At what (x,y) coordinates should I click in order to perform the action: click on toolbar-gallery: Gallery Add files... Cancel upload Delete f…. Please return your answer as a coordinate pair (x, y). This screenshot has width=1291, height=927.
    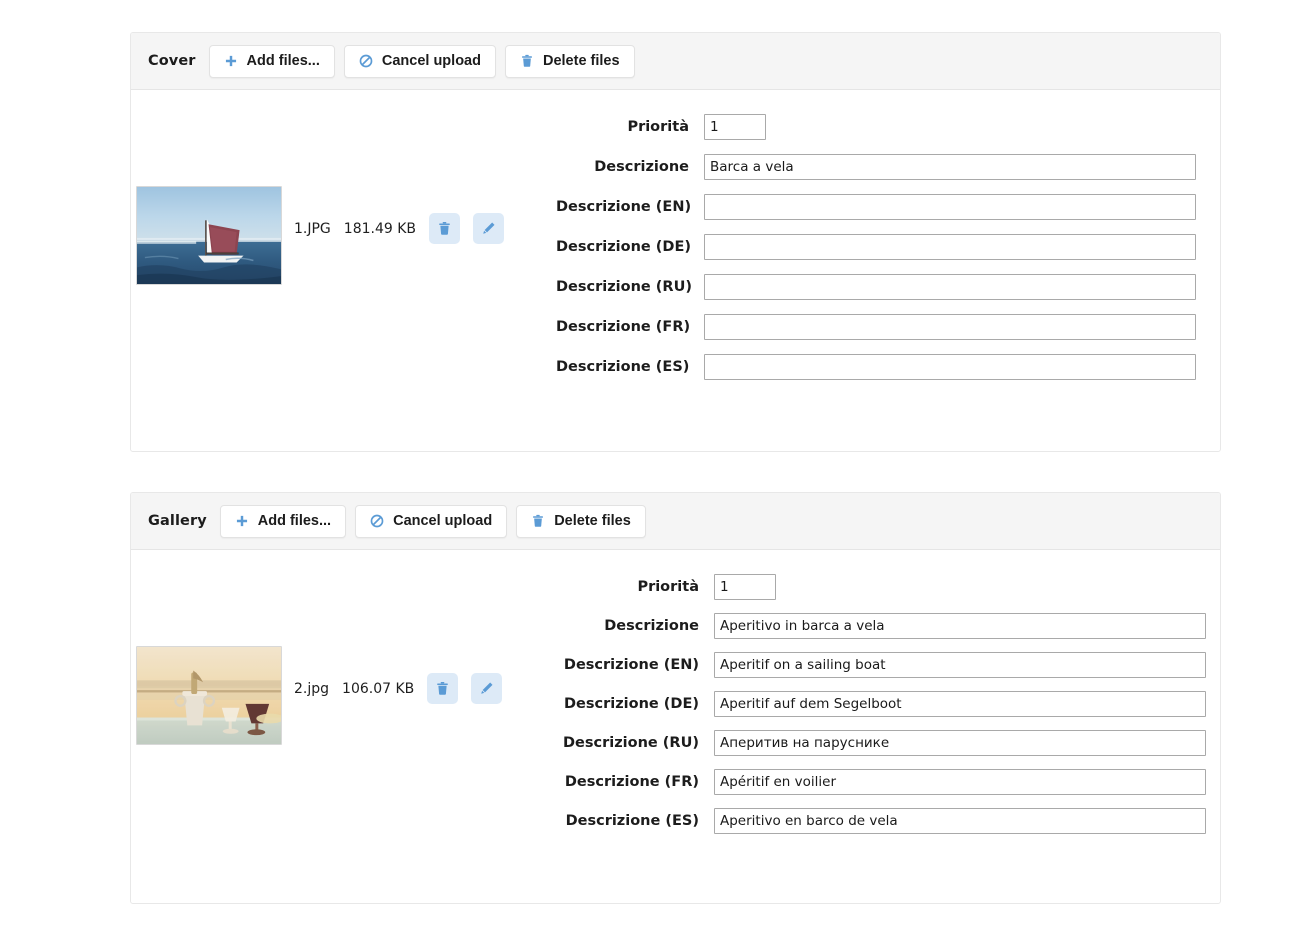
    Looking at the image, I should click on (675, 521).